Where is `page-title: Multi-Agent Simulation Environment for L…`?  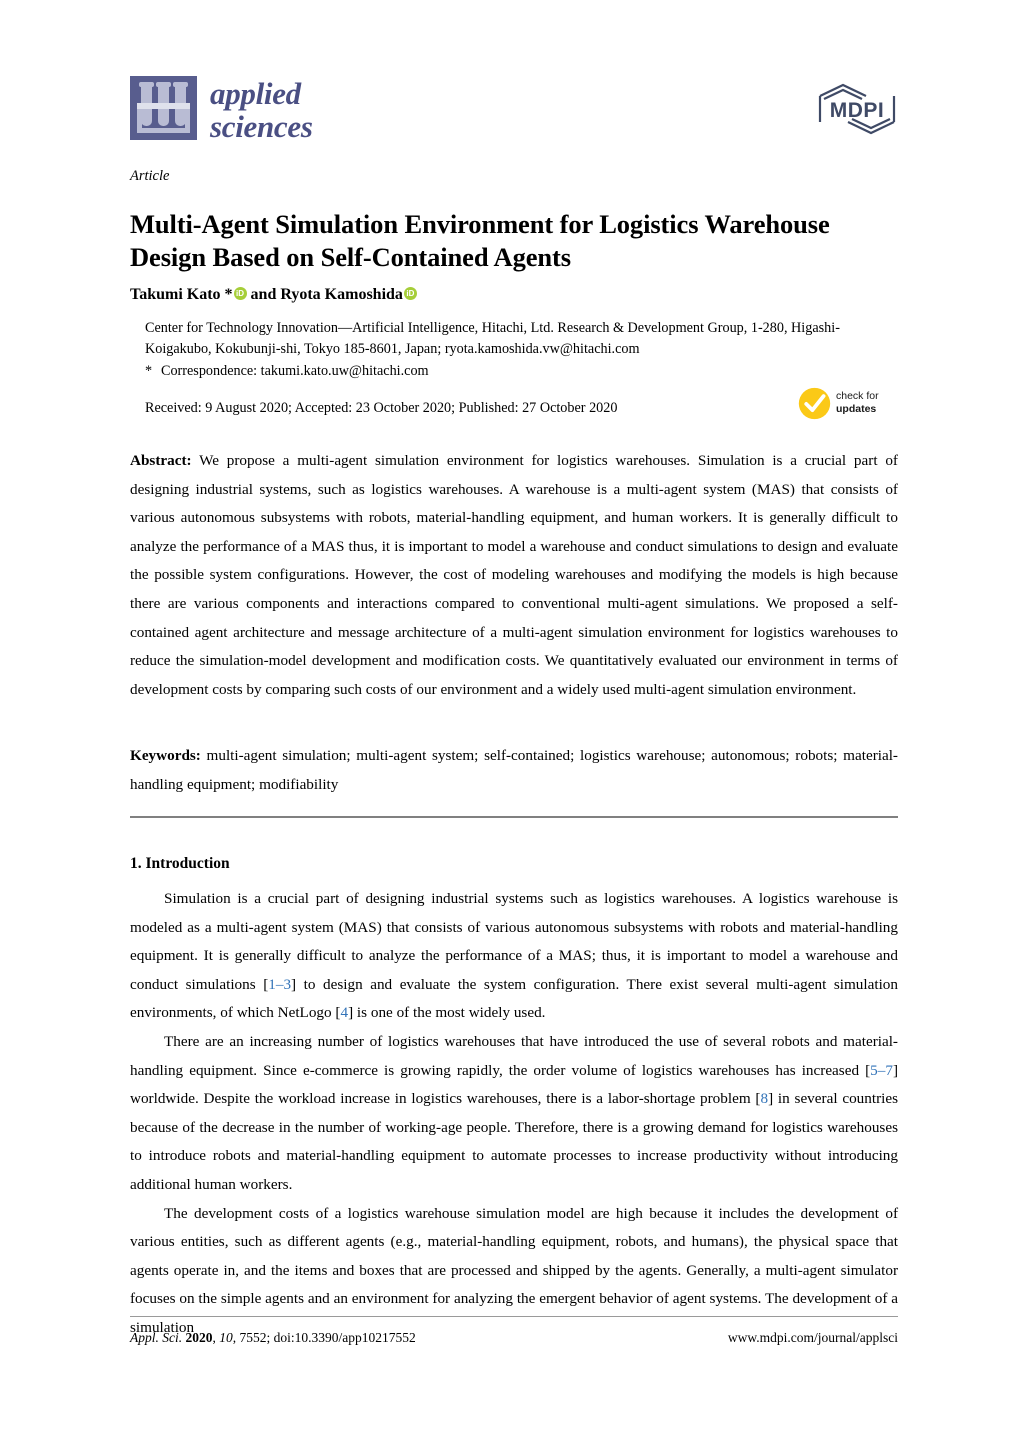 page-title: Multi-Agent Simulation Environment for L… is located at coordinates (480, 240).